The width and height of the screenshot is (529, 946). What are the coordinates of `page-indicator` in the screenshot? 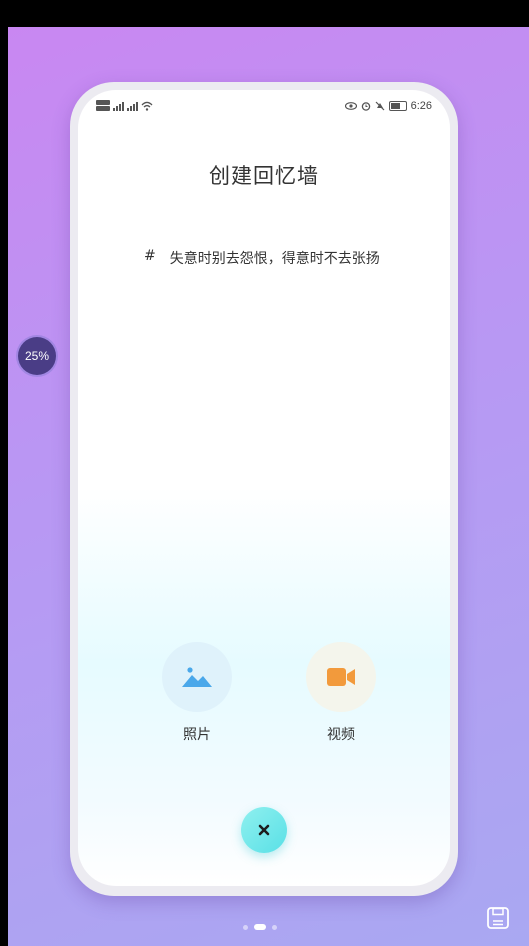 It's located at (260, 927).